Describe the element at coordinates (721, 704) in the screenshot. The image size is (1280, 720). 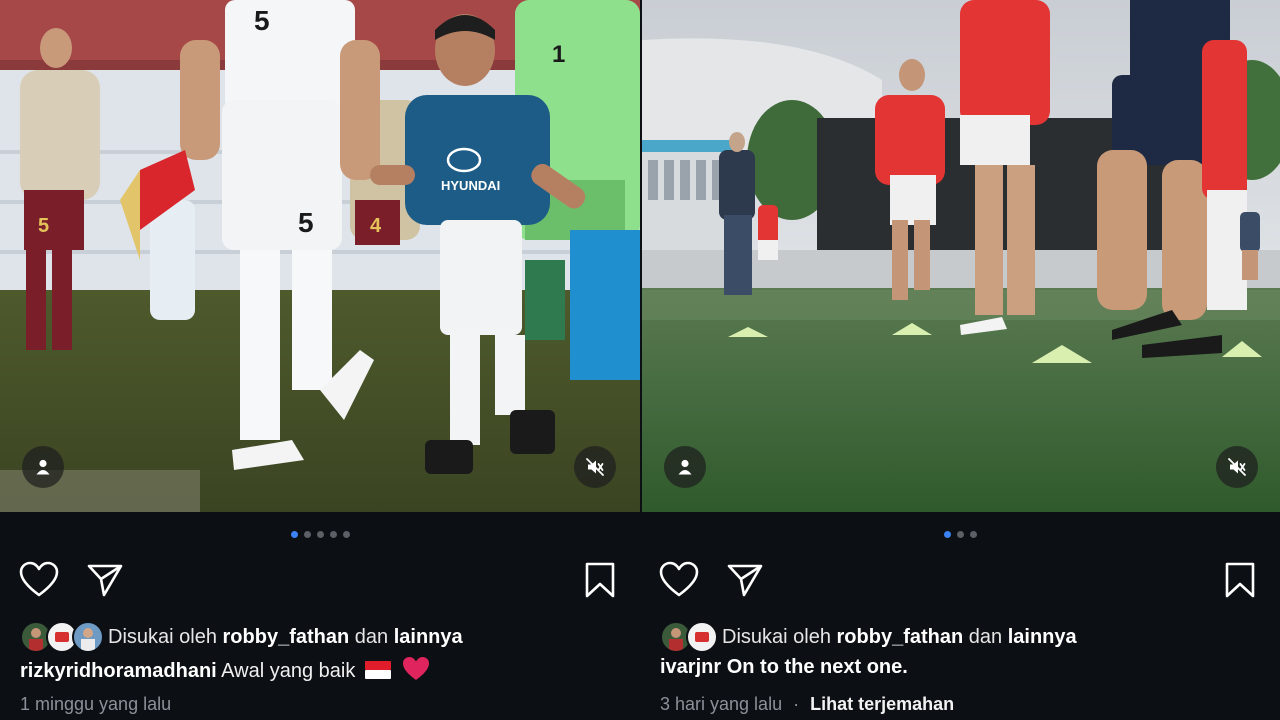
I see `post-timestamp: 3 hari yang lalu` at that location.